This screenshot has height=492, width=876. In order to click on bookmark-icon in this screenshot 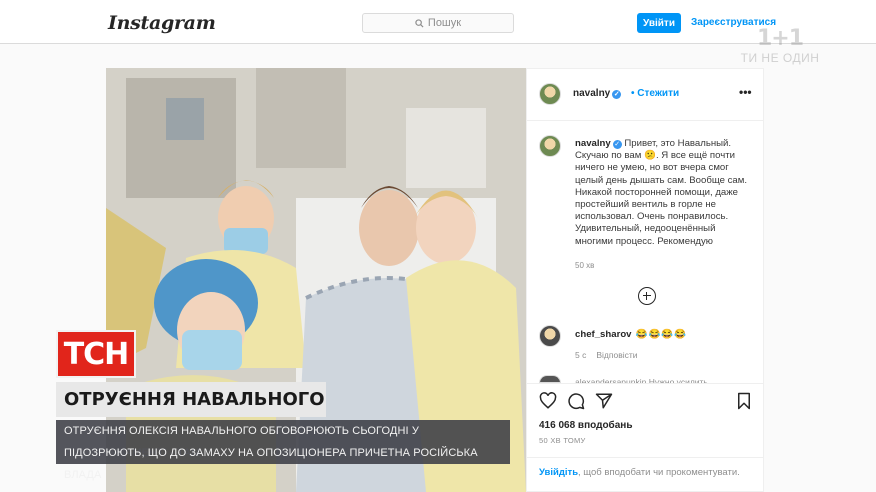, I will do `click(744, 401)`.